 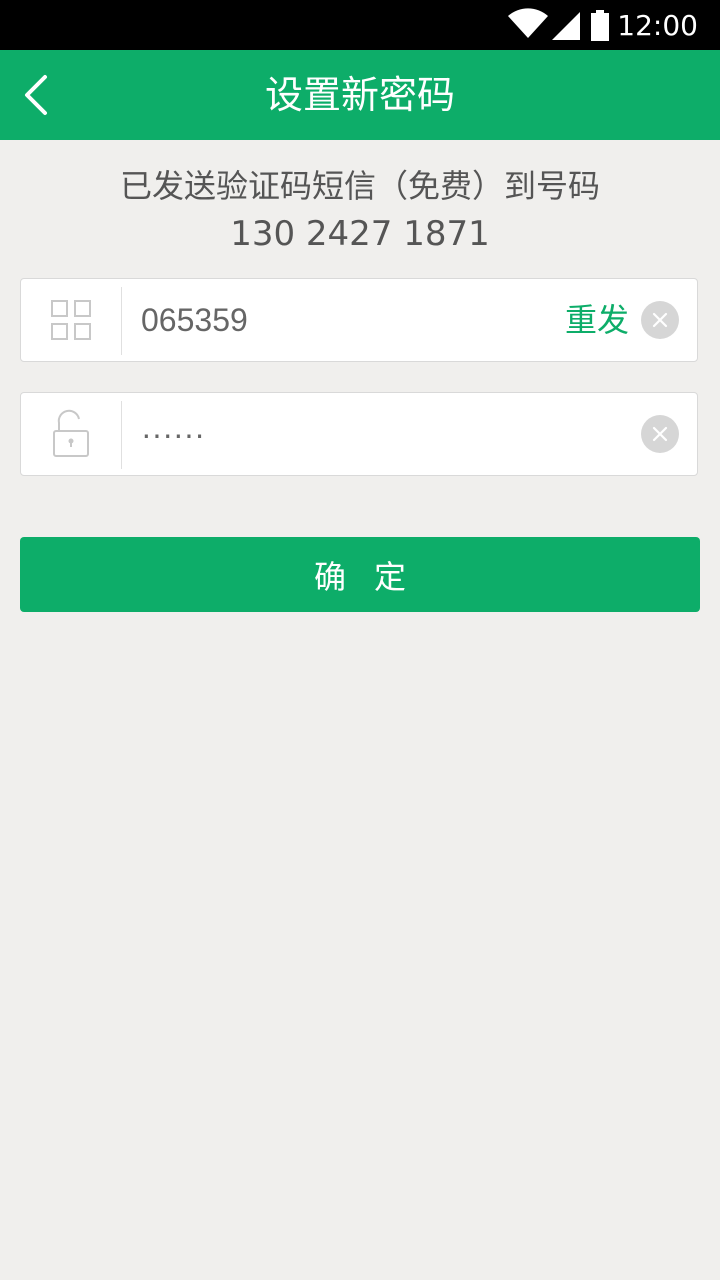 I want to click on app-bar: 设置新密码, so click(x=360, y=95).